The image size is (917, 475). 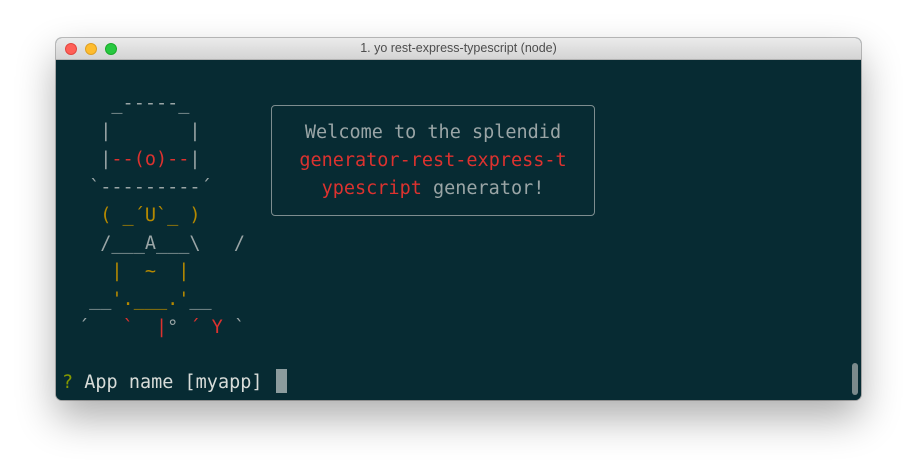 I want to click on title-bar: 1. yo rest-express-typescript (node), so click(x=458, y=49).